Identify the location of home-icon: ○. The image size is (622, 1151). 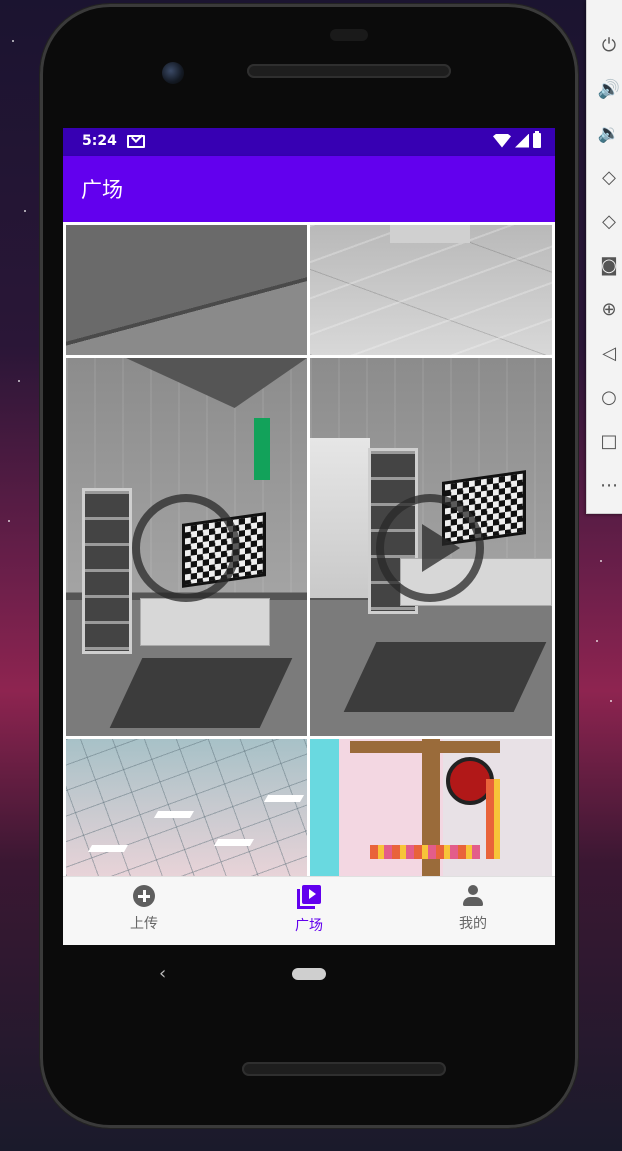
(609, 398).